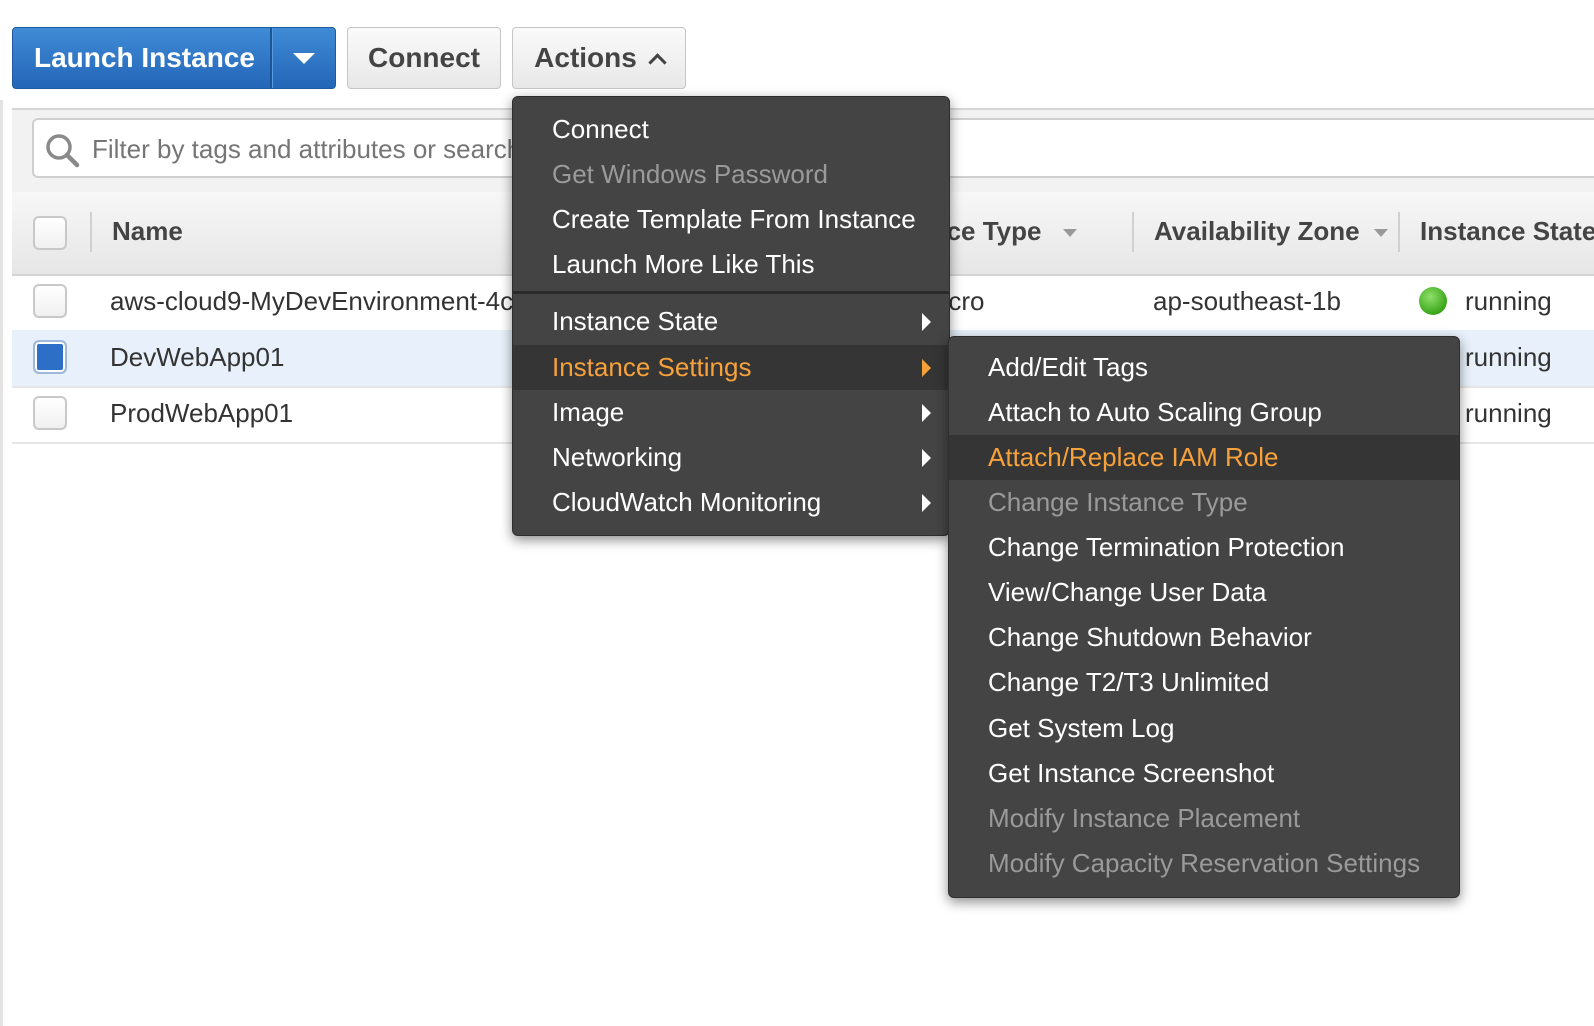 Image resolution: width=1594 pixels, height=1026 pixels. I want to click on menu-item-instance-state: Instance State, so click(731, 321).